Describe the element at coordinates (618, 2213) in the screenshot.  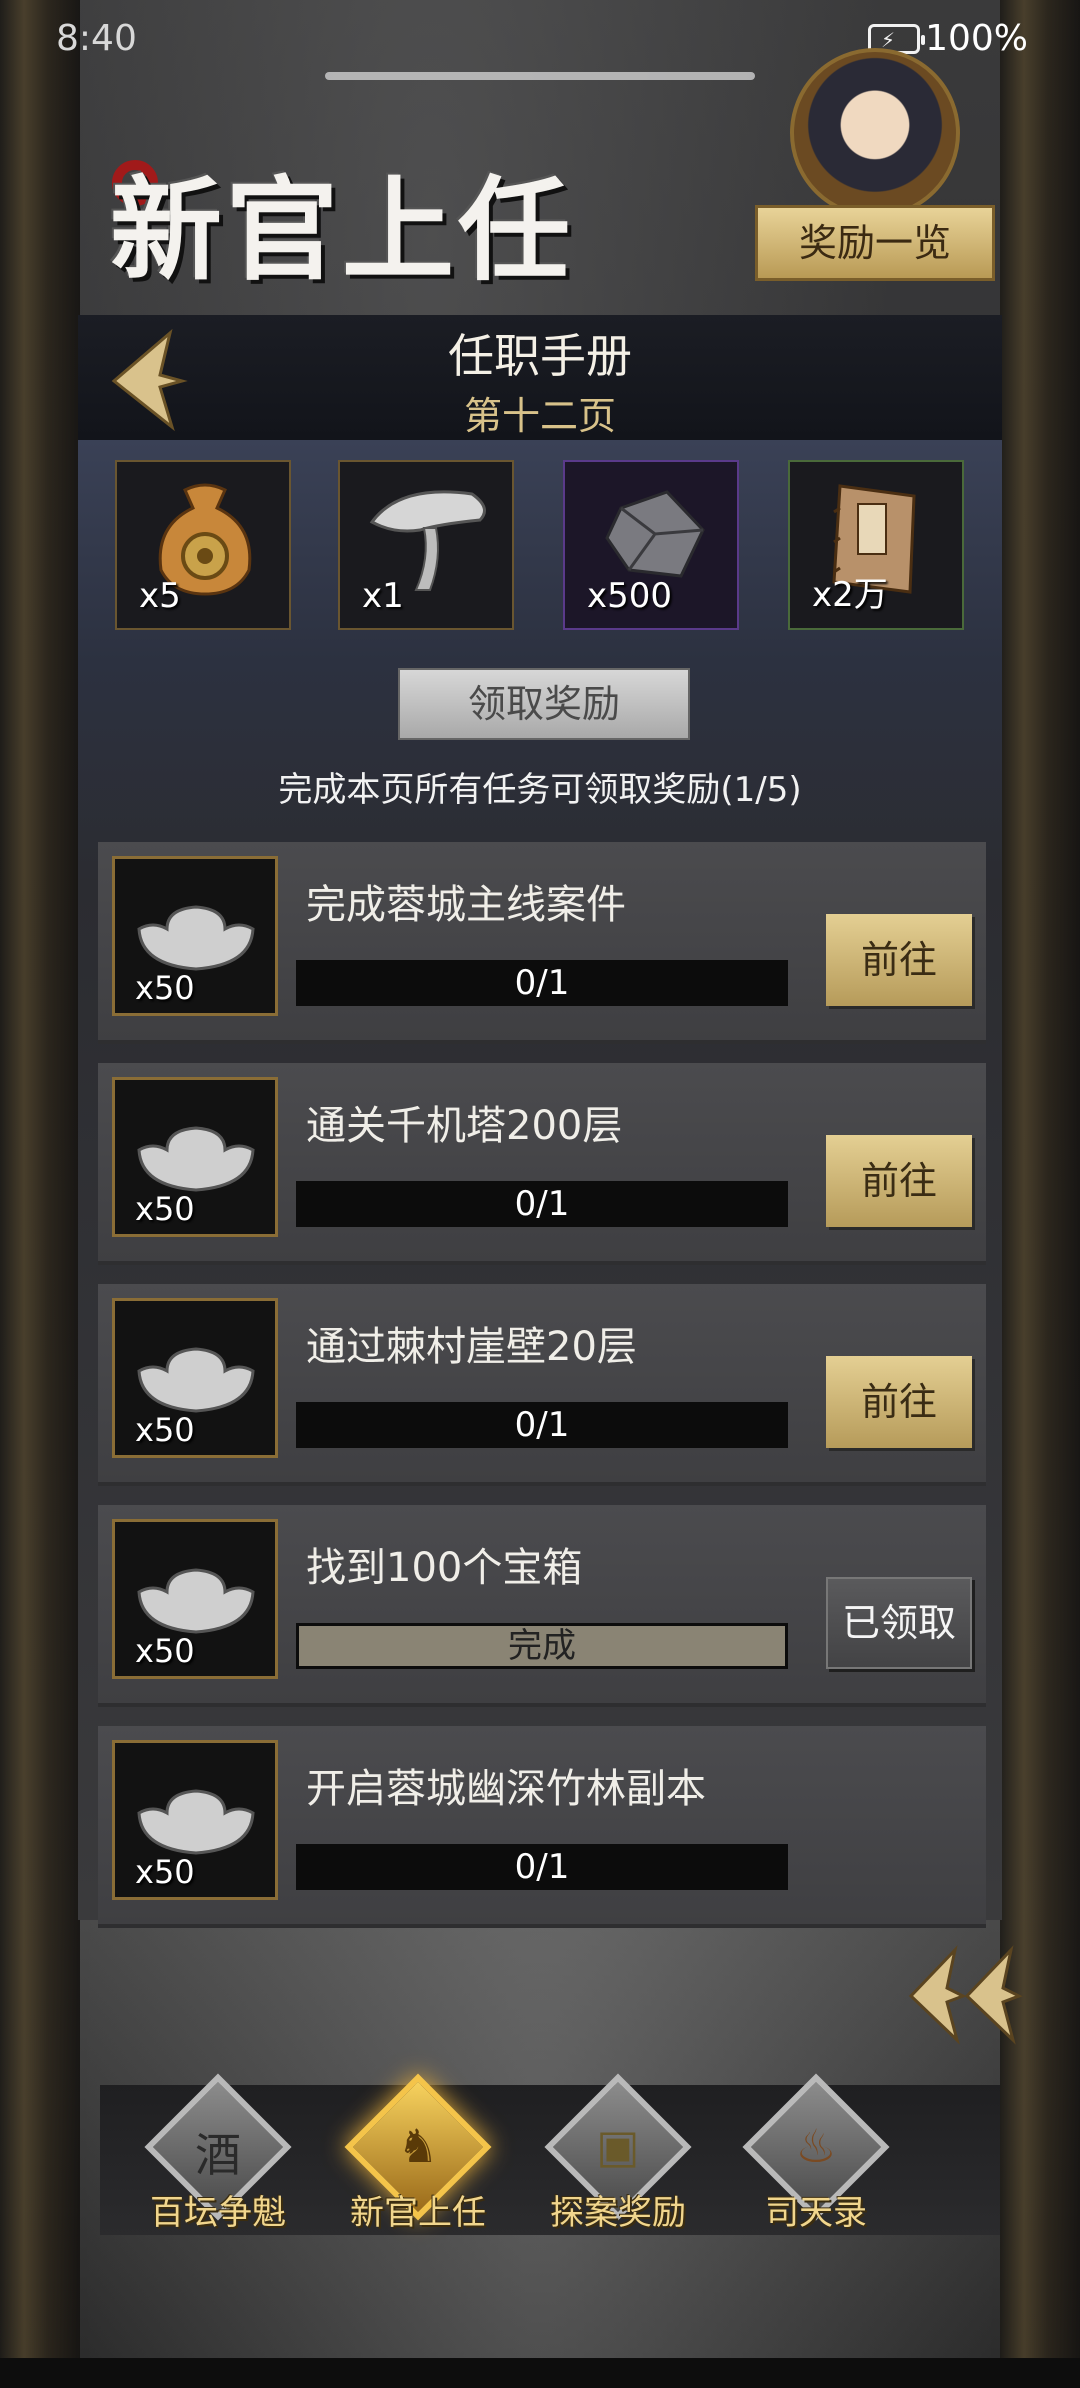
I see `nav-label: 探案奖励` at that location.